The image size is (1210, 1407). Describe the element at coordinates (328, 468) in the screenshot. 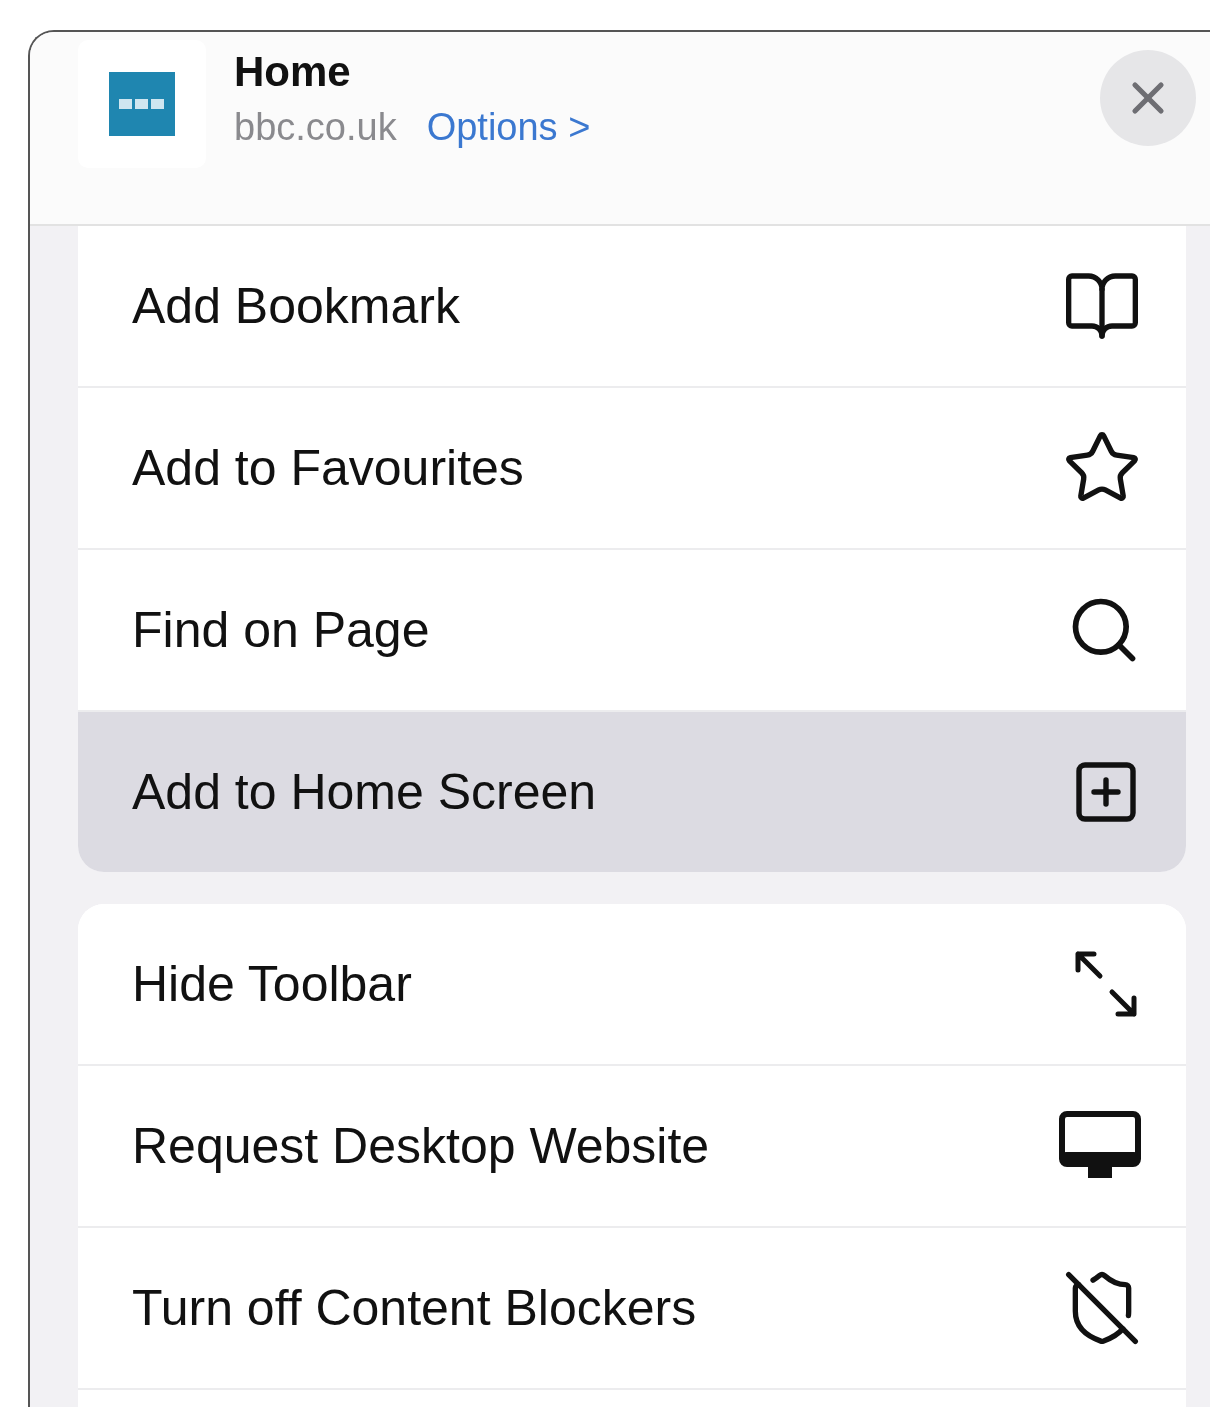

I see `menu-item-label: Add to Favourites` at that location.